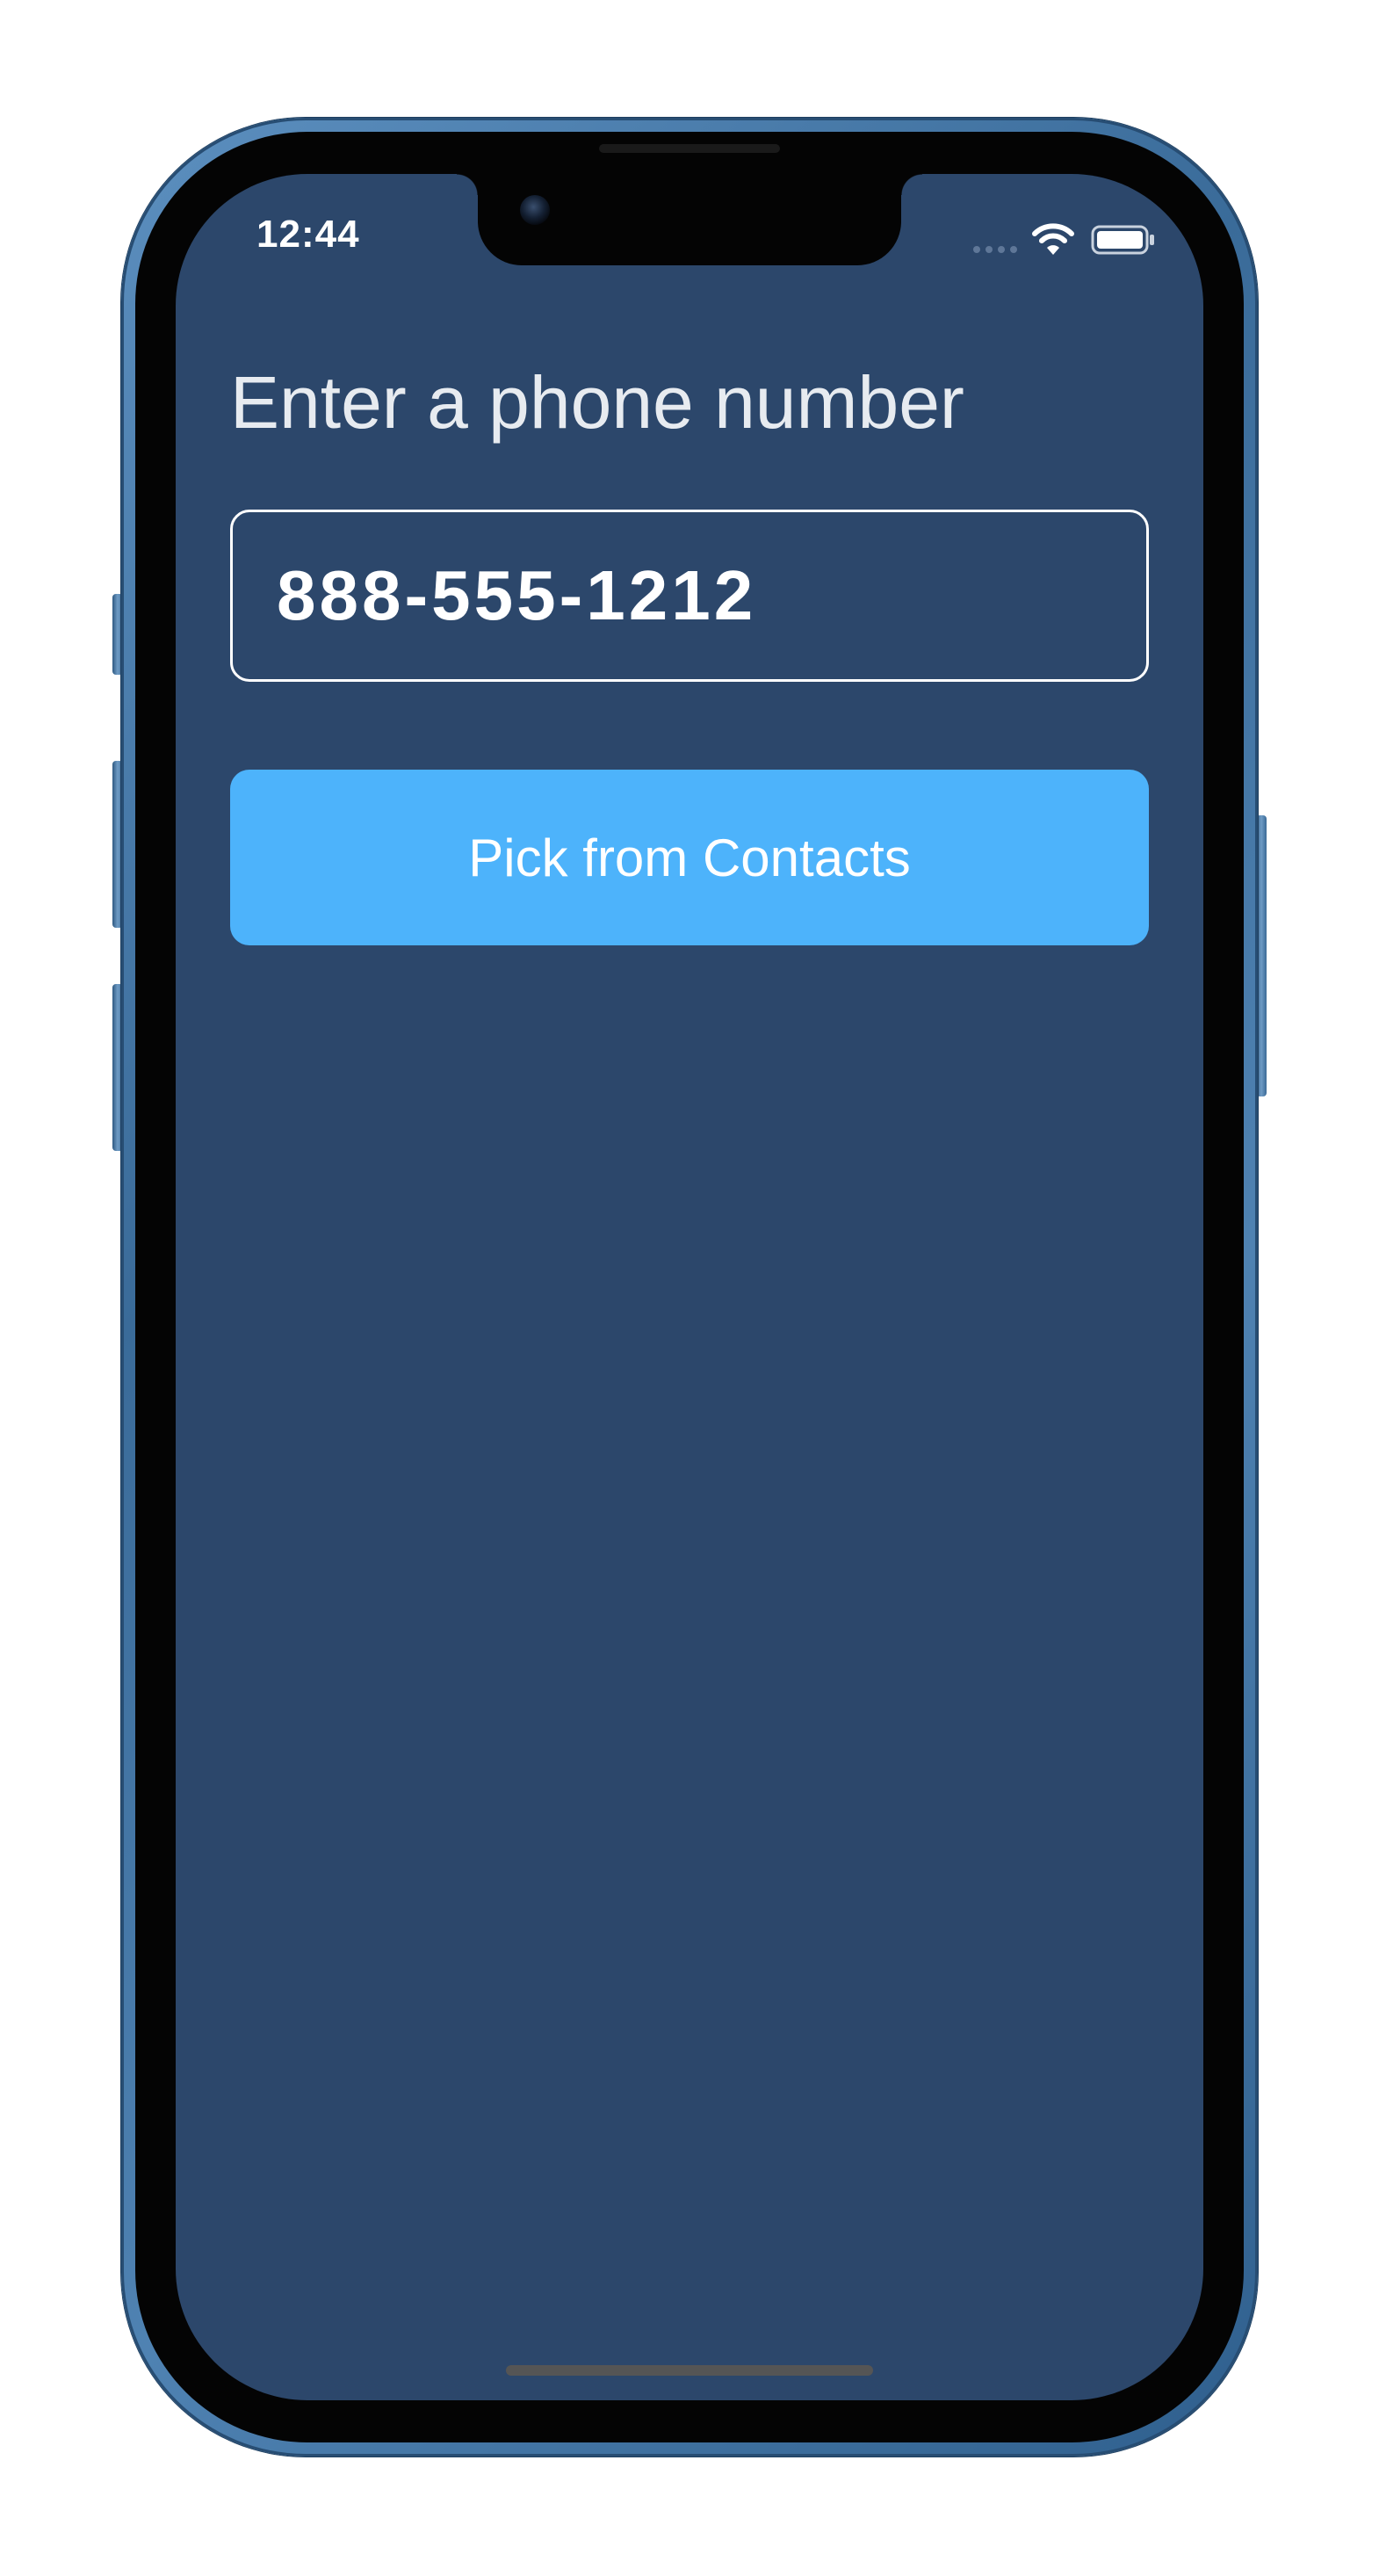  Describe the element at coordinates (597, 402) in the screenshot. I see `page-title: Enter a phone number` at that location.